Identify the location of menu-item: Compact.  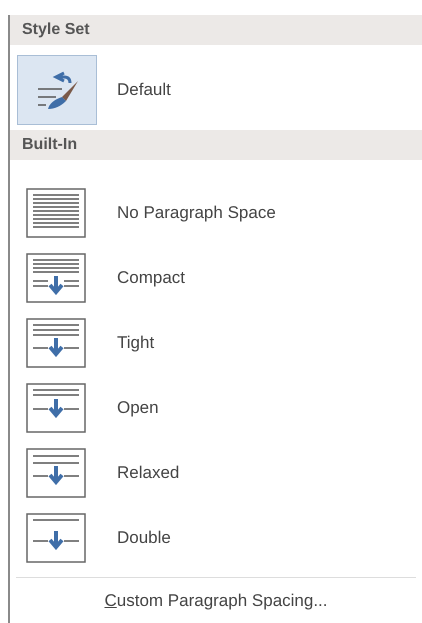
(216, 278).